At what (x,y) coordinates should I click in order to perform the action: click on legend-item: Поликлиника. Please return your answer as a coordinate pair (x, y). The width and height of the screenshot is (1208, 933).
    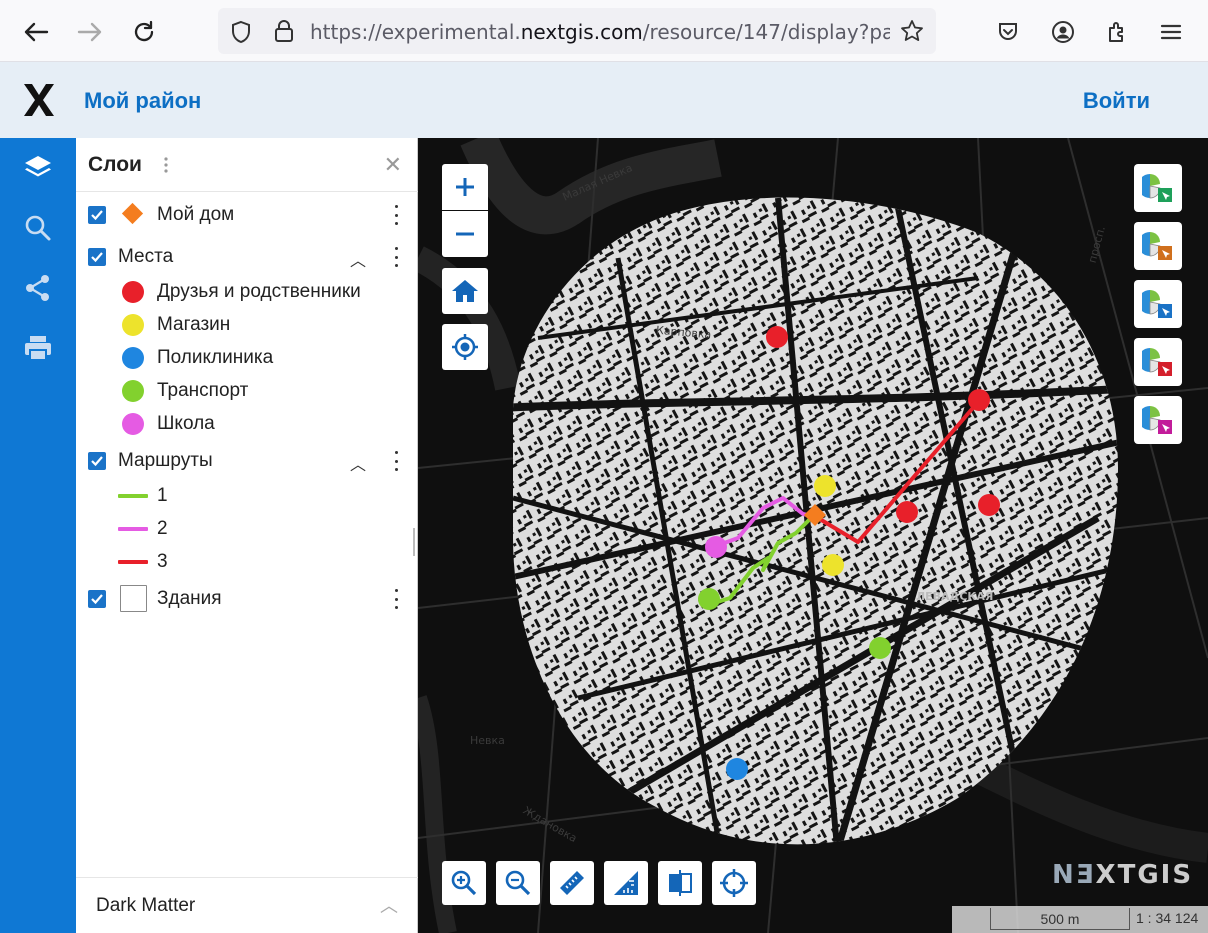
    Looking at the image, I should click on (247, 358).